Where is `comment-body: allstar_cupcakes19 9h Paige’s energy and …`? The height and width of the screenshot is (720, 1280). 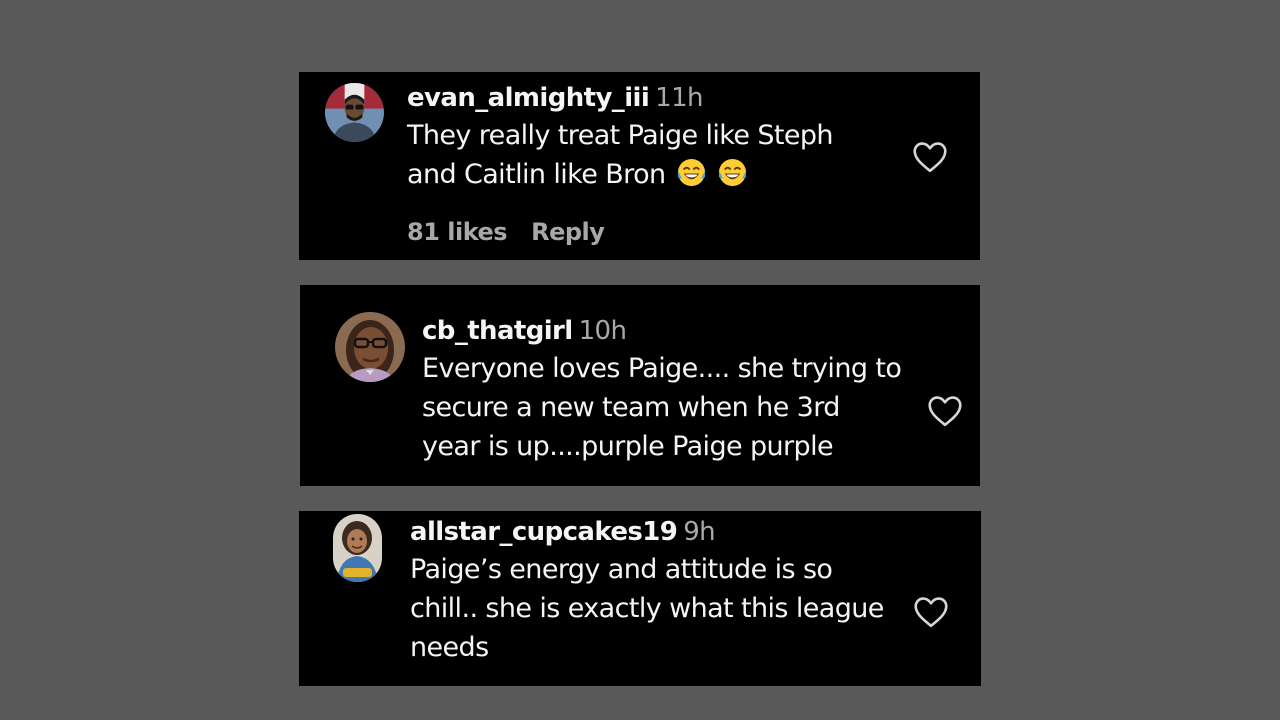
comment-body: allstar_cupcakes19 9h Paige’s energy and … is located at coordinates (647, 591).